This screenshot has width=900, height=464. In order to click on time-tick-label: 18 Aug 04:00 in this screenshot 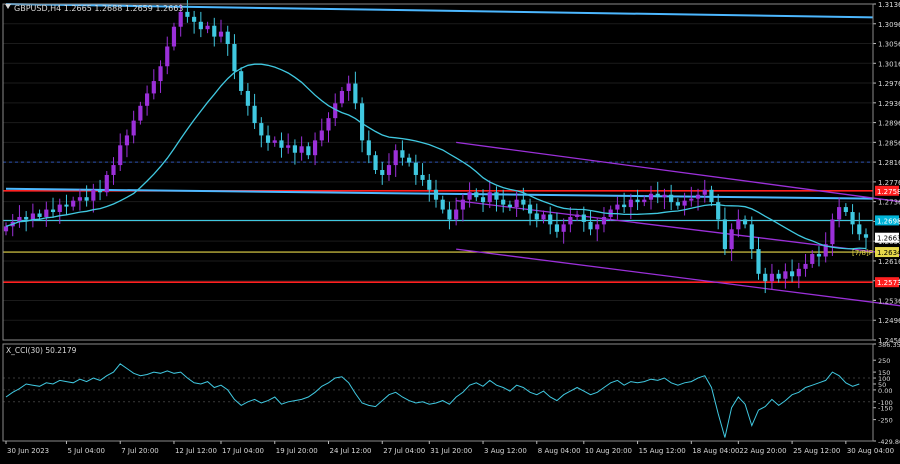, I will do `click(715, 451)`.